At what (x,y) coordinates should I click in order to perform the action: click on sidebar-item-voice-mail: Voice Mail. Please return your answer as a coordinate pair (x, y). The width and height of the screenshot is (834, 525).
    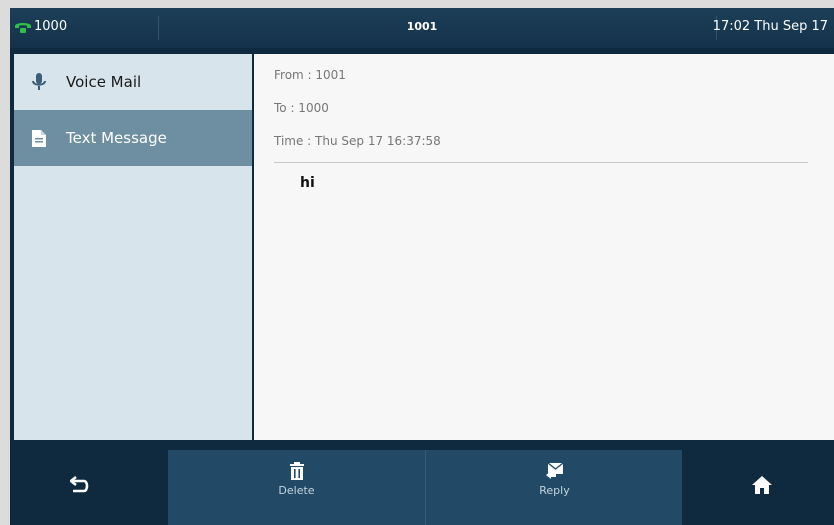
    Looking at the image, I should click on (133, 82).